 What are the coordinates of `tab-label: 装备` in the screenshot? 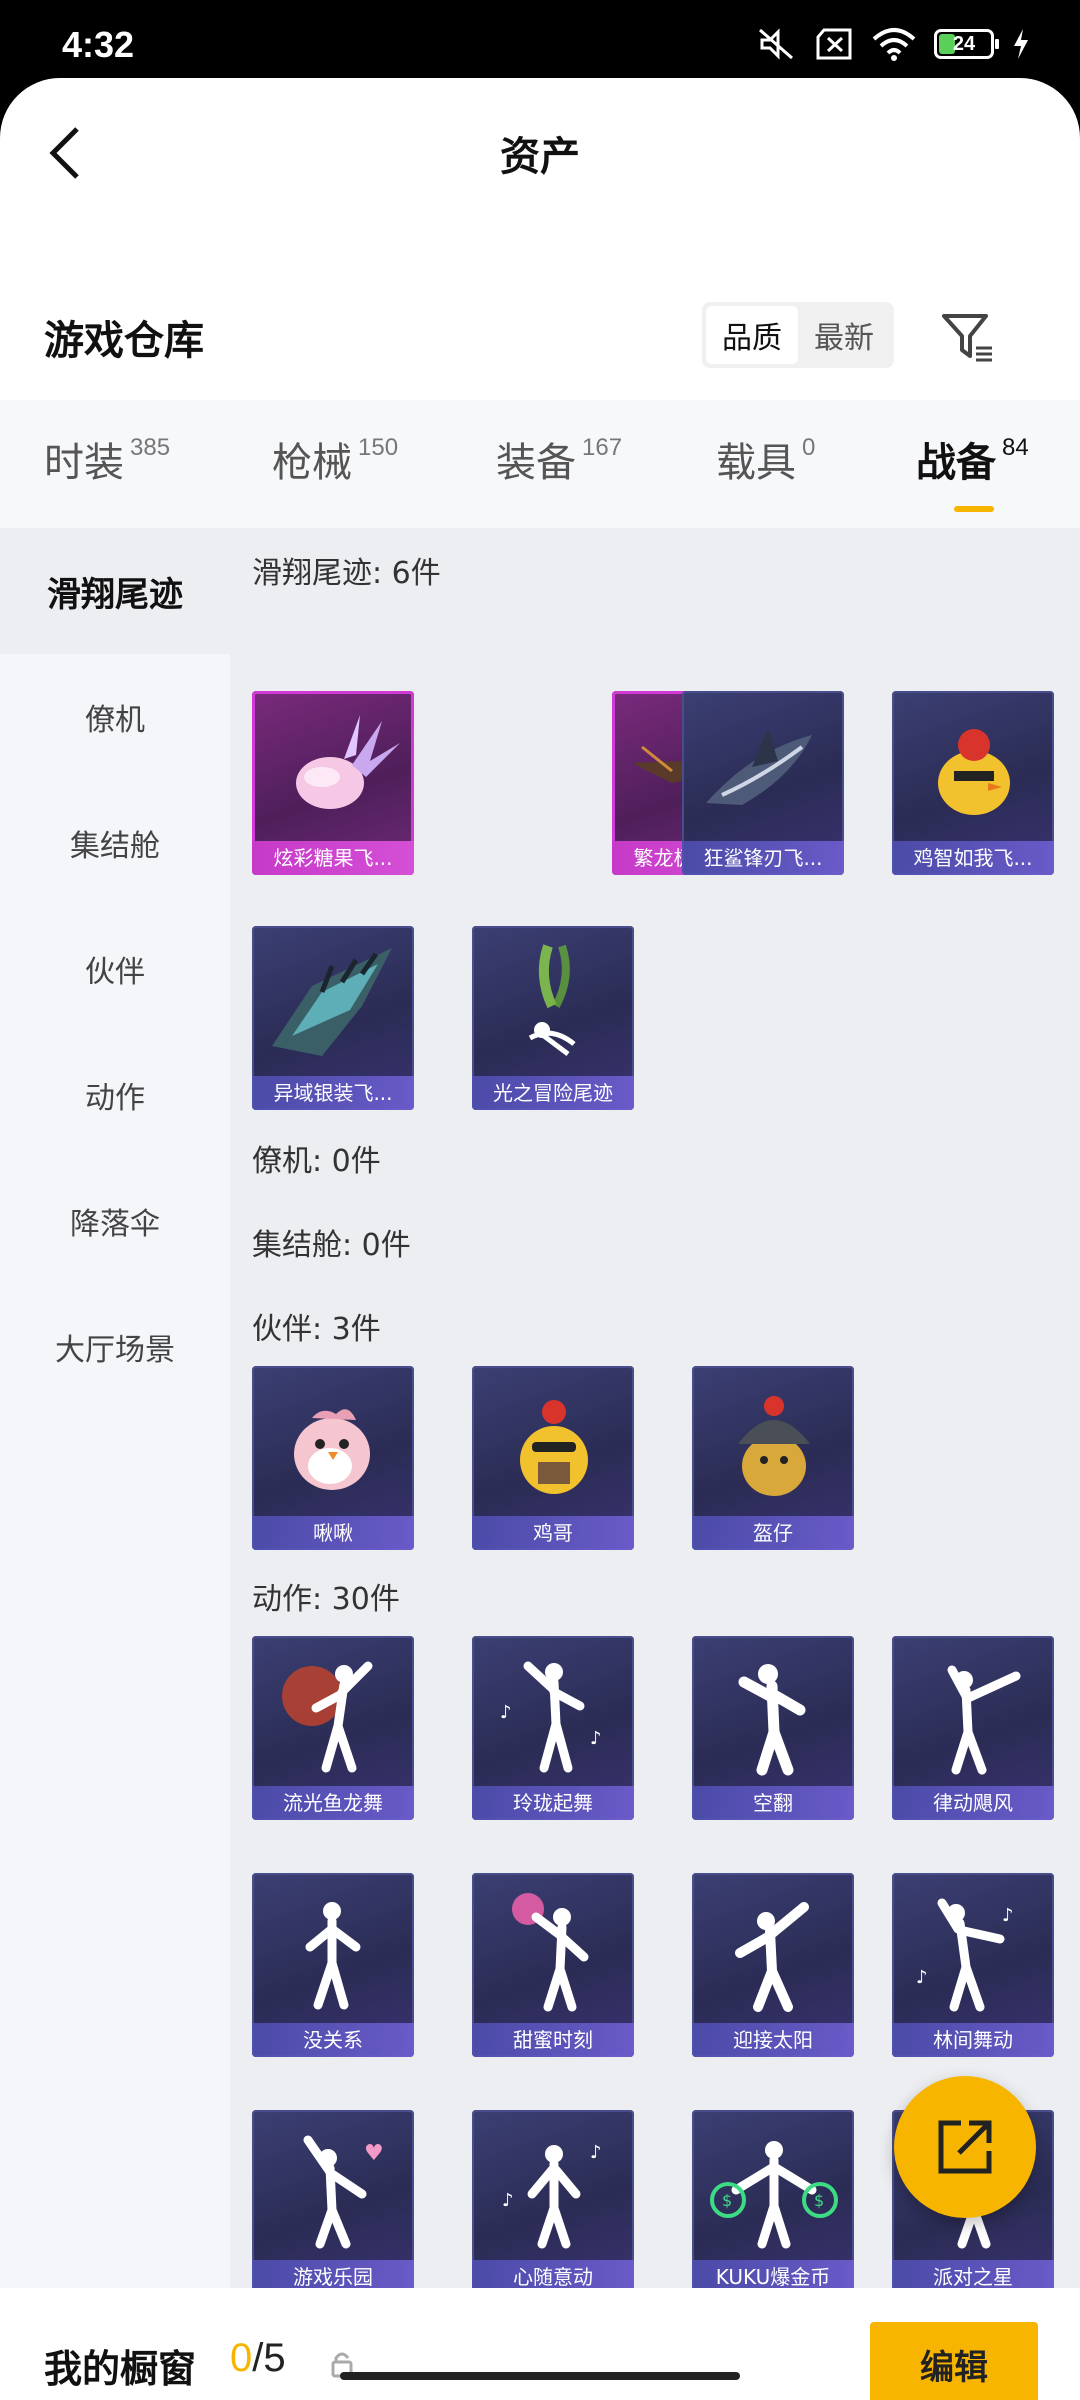 It's located at (536, 463).